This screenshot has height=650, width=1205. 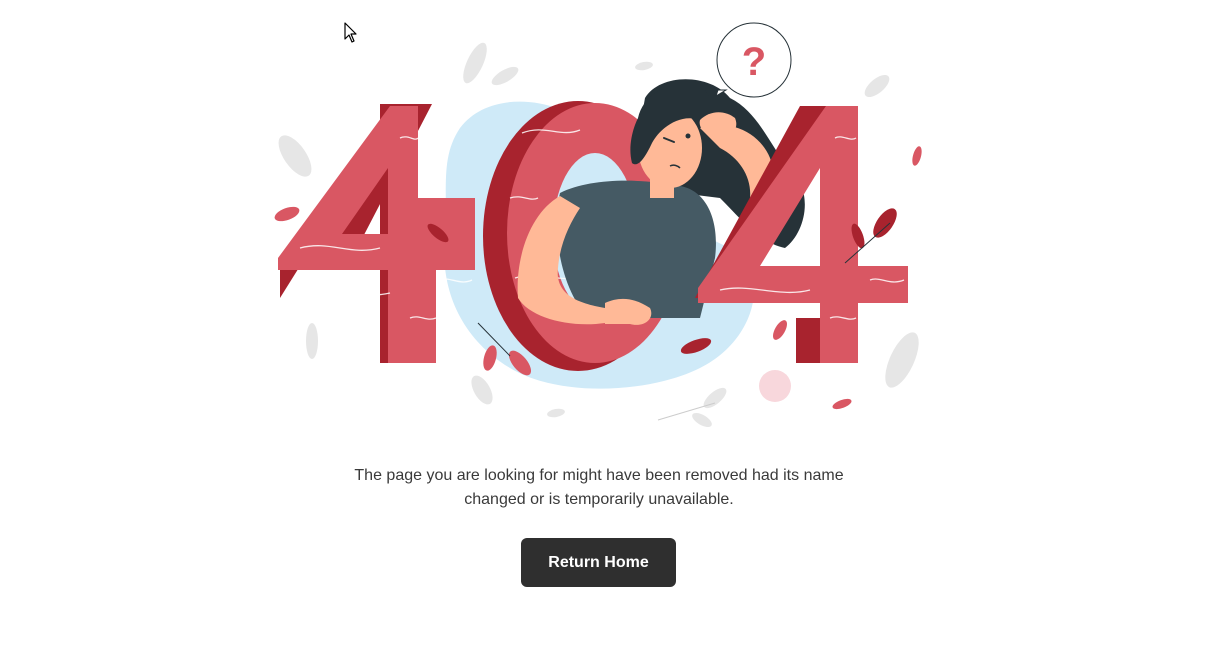 I want to click on return-home-button: Return Home, so click(x=598, y=562).